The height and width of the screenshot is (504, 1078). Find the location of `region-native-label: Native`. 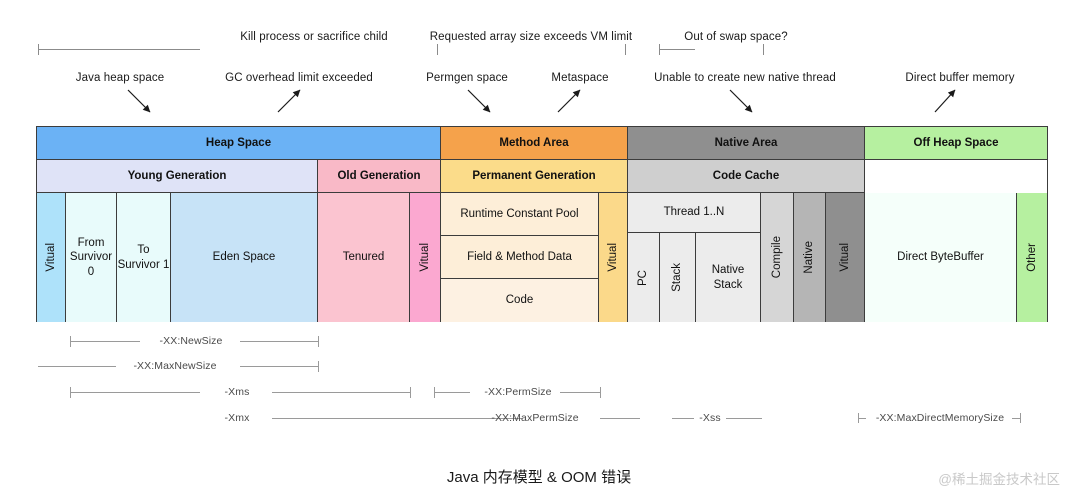

region-native-label: Native is located at coordinates (809, 257).